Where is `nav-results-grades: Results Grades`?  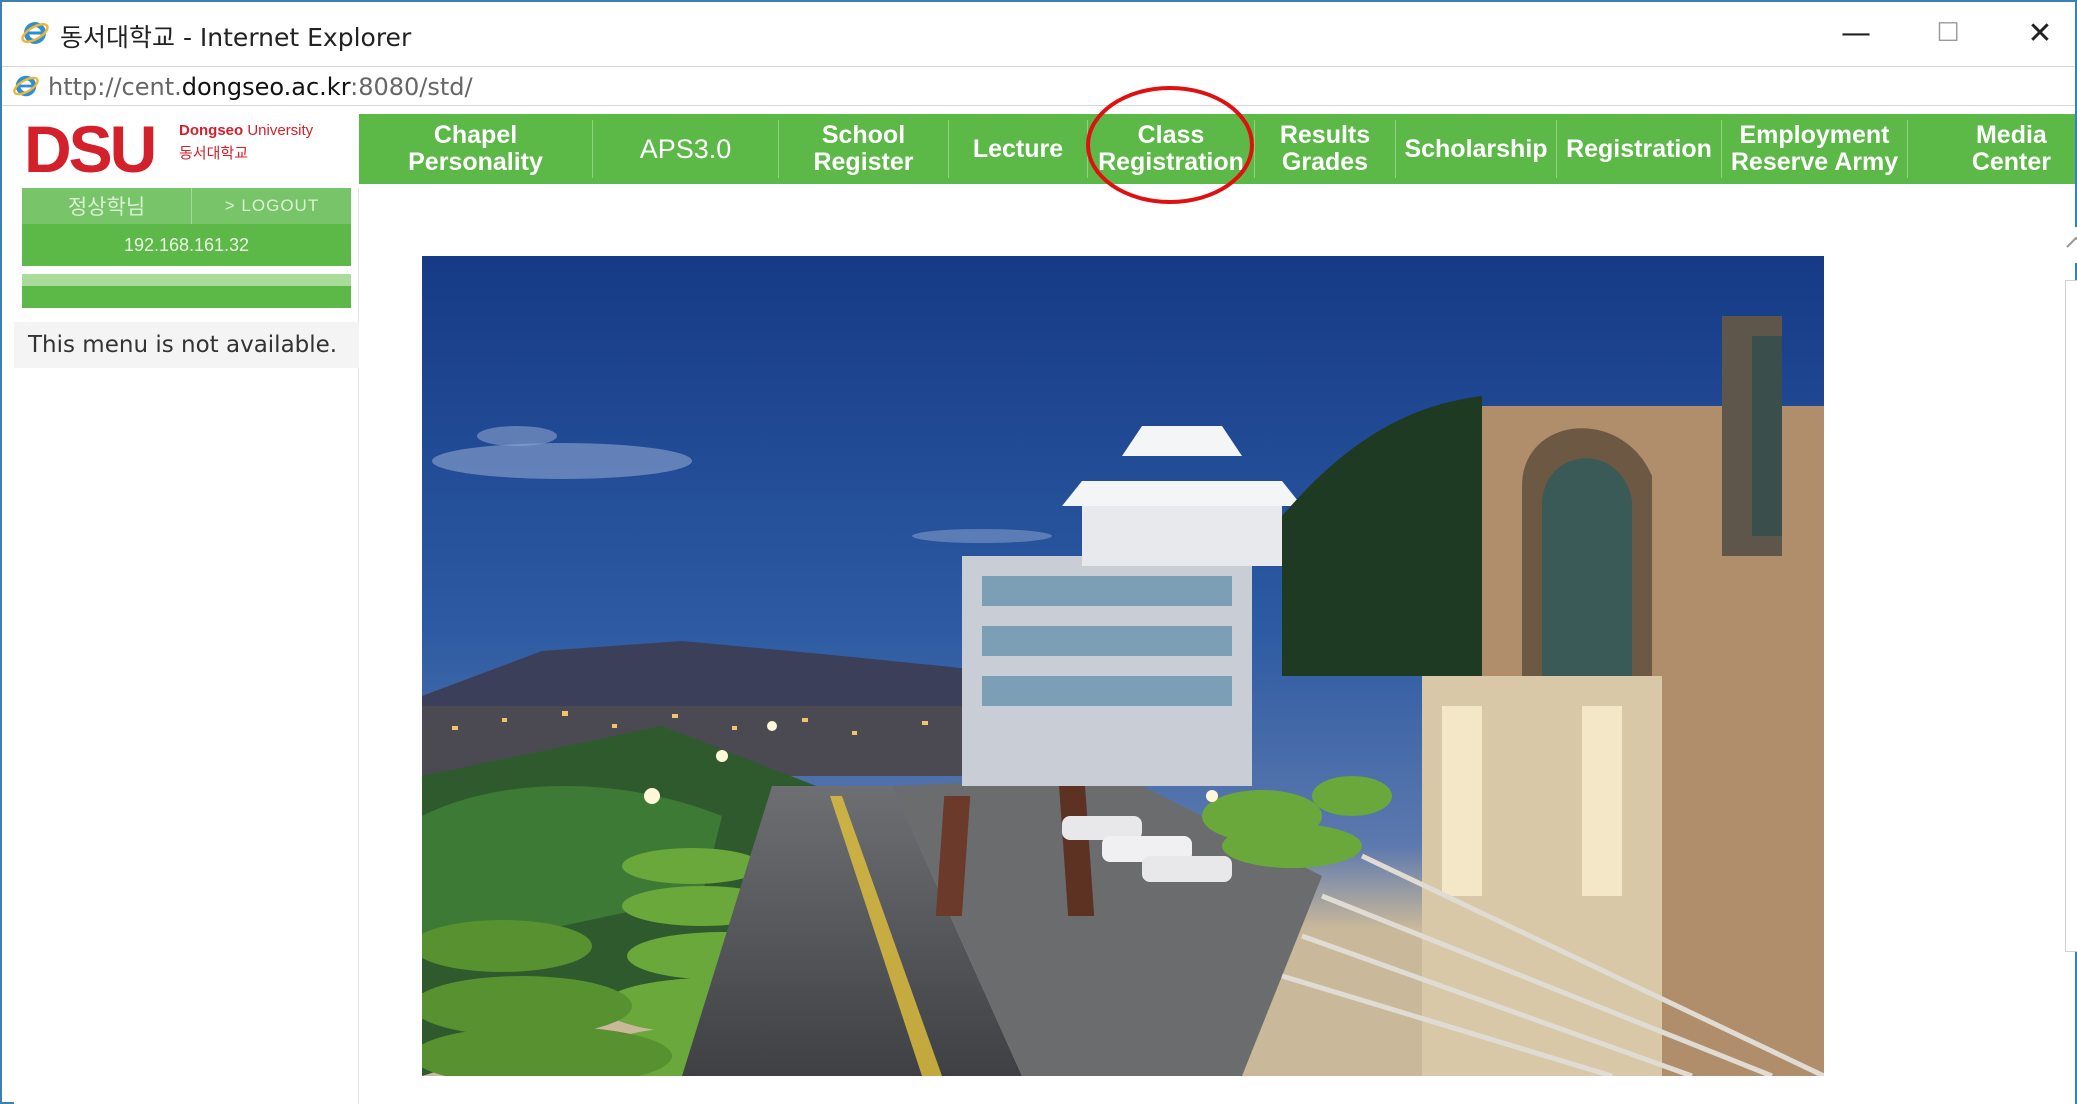
nav-results-grades: Results Grades is located at coordinates (1325, 149).